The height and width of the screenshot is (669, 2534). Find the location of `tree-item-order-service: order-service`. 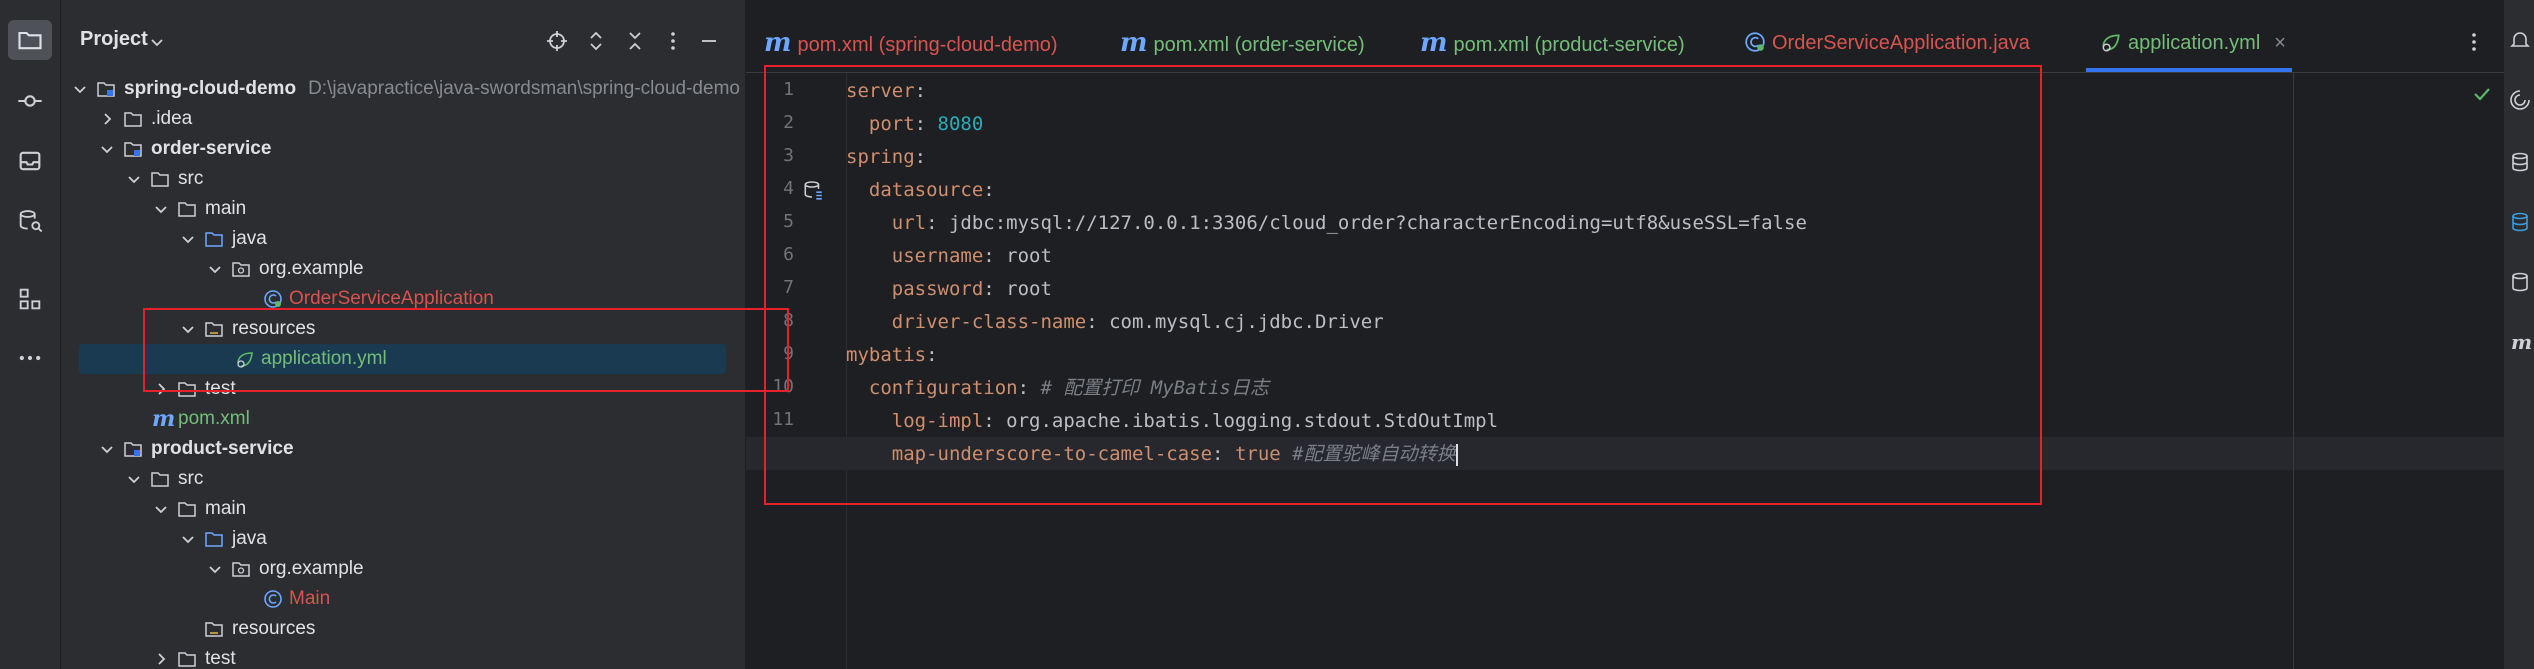

tree-item-order-service: order-service is located at coordinates (403, 149).